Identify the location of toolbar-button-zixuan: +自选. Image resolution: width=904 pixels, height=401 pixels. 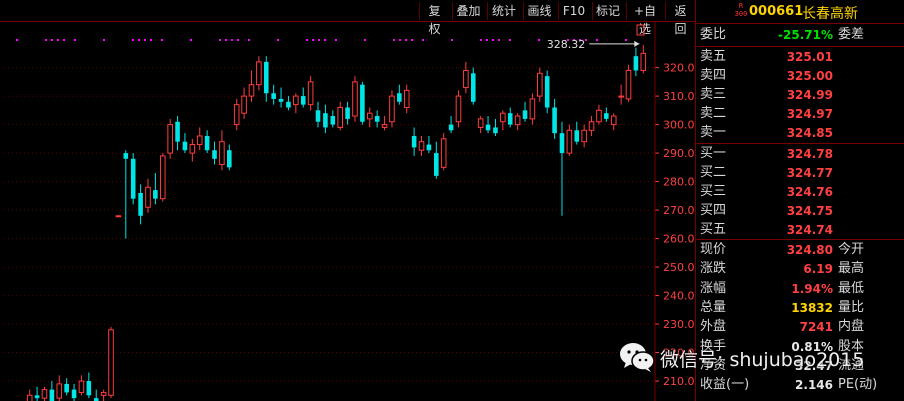
(644, 19).